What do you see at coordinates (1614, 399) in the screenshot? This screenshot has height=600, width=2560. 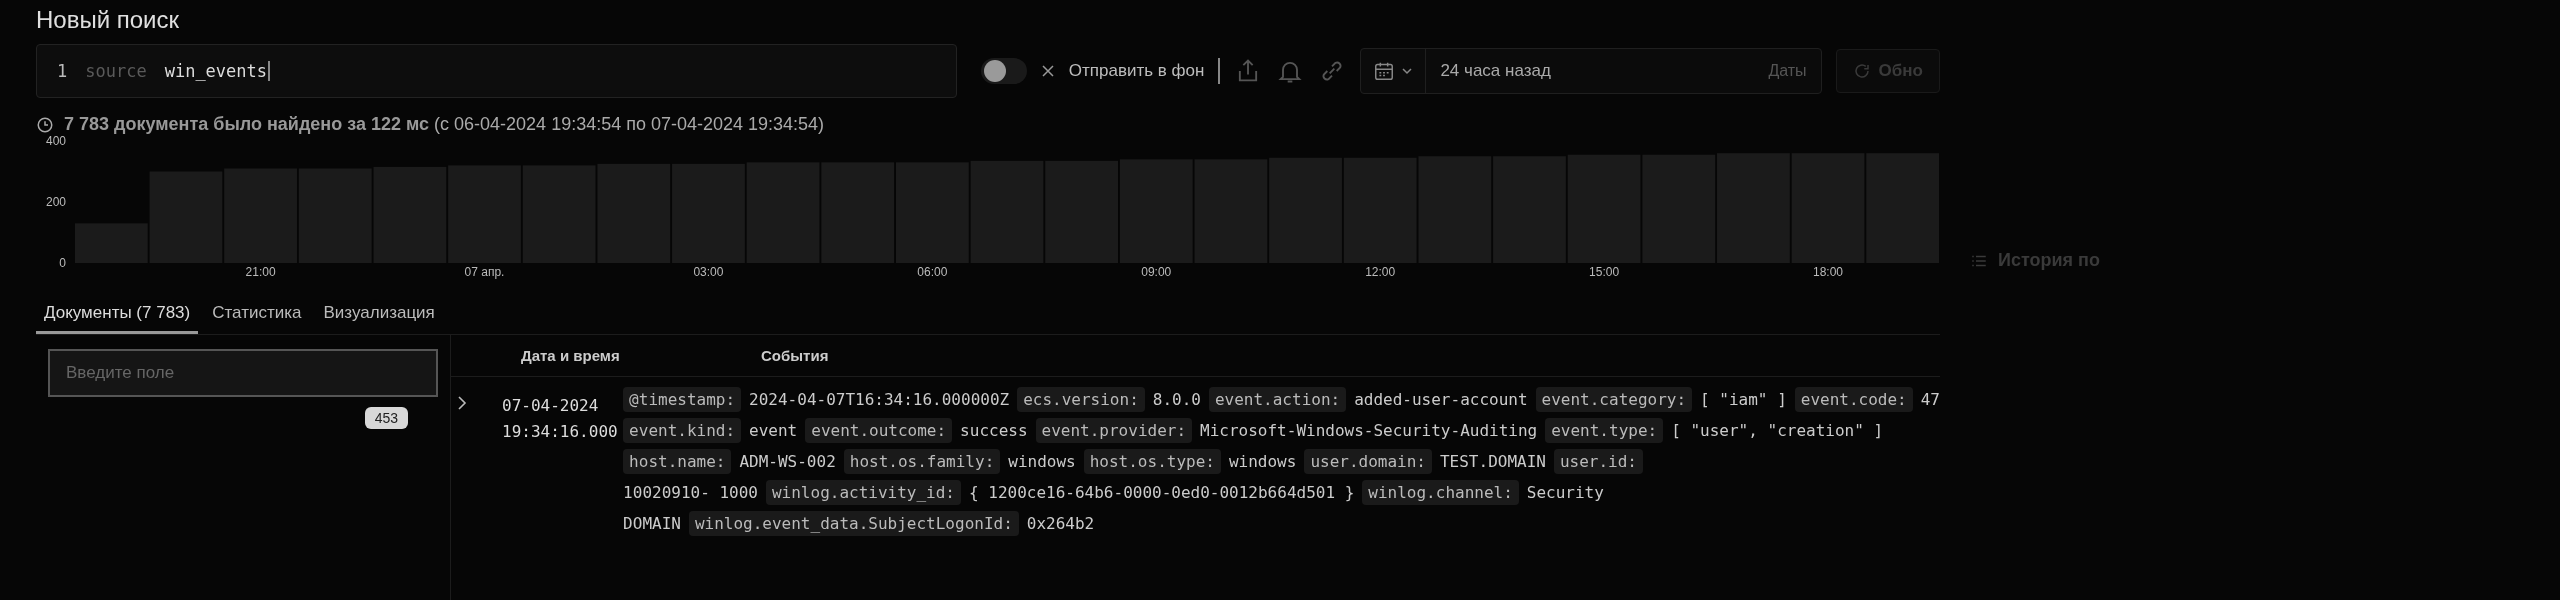 I see `field-key: event.category:` at bounding box center [1614, 399].